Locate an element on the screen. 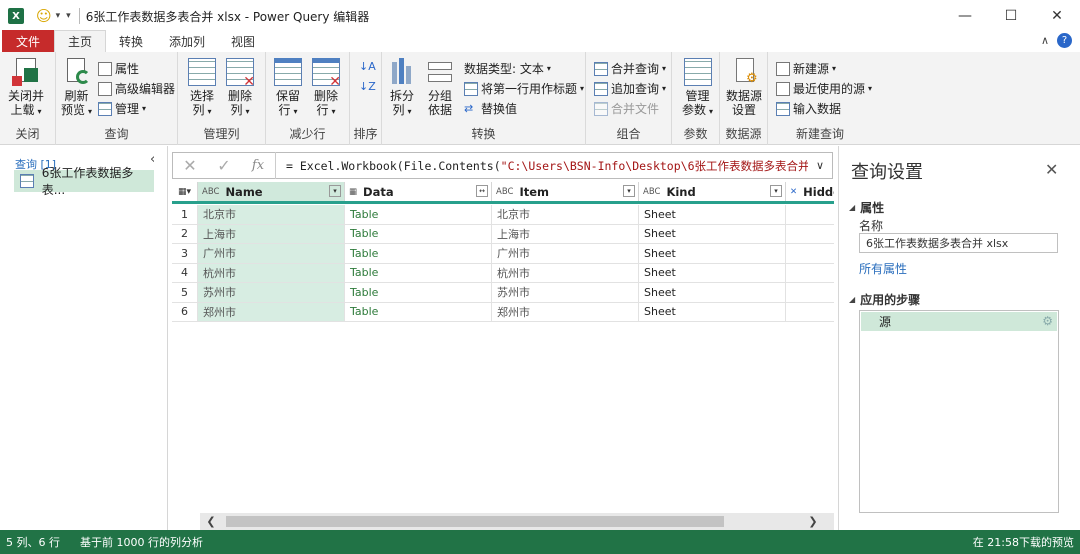 The image size is (1080, 554). customize-qat-icon: ▾ is located at coordinates (68, 16).